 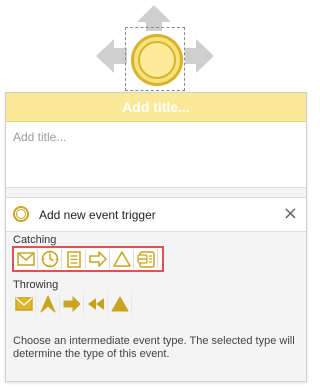 I want to click on throwing-event-types, so click(x=72, y=304).